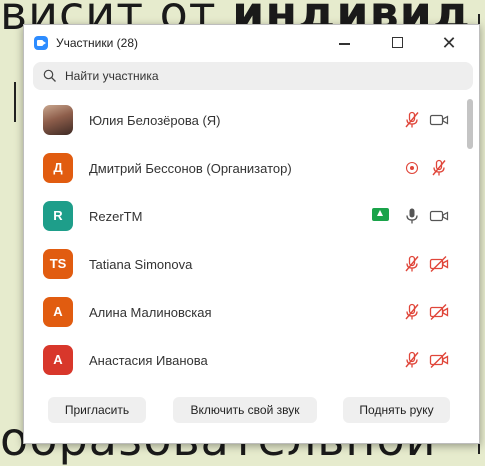 The height and width of the screenshot is (466, 485). I want to click on avatar, so click(58, 120).